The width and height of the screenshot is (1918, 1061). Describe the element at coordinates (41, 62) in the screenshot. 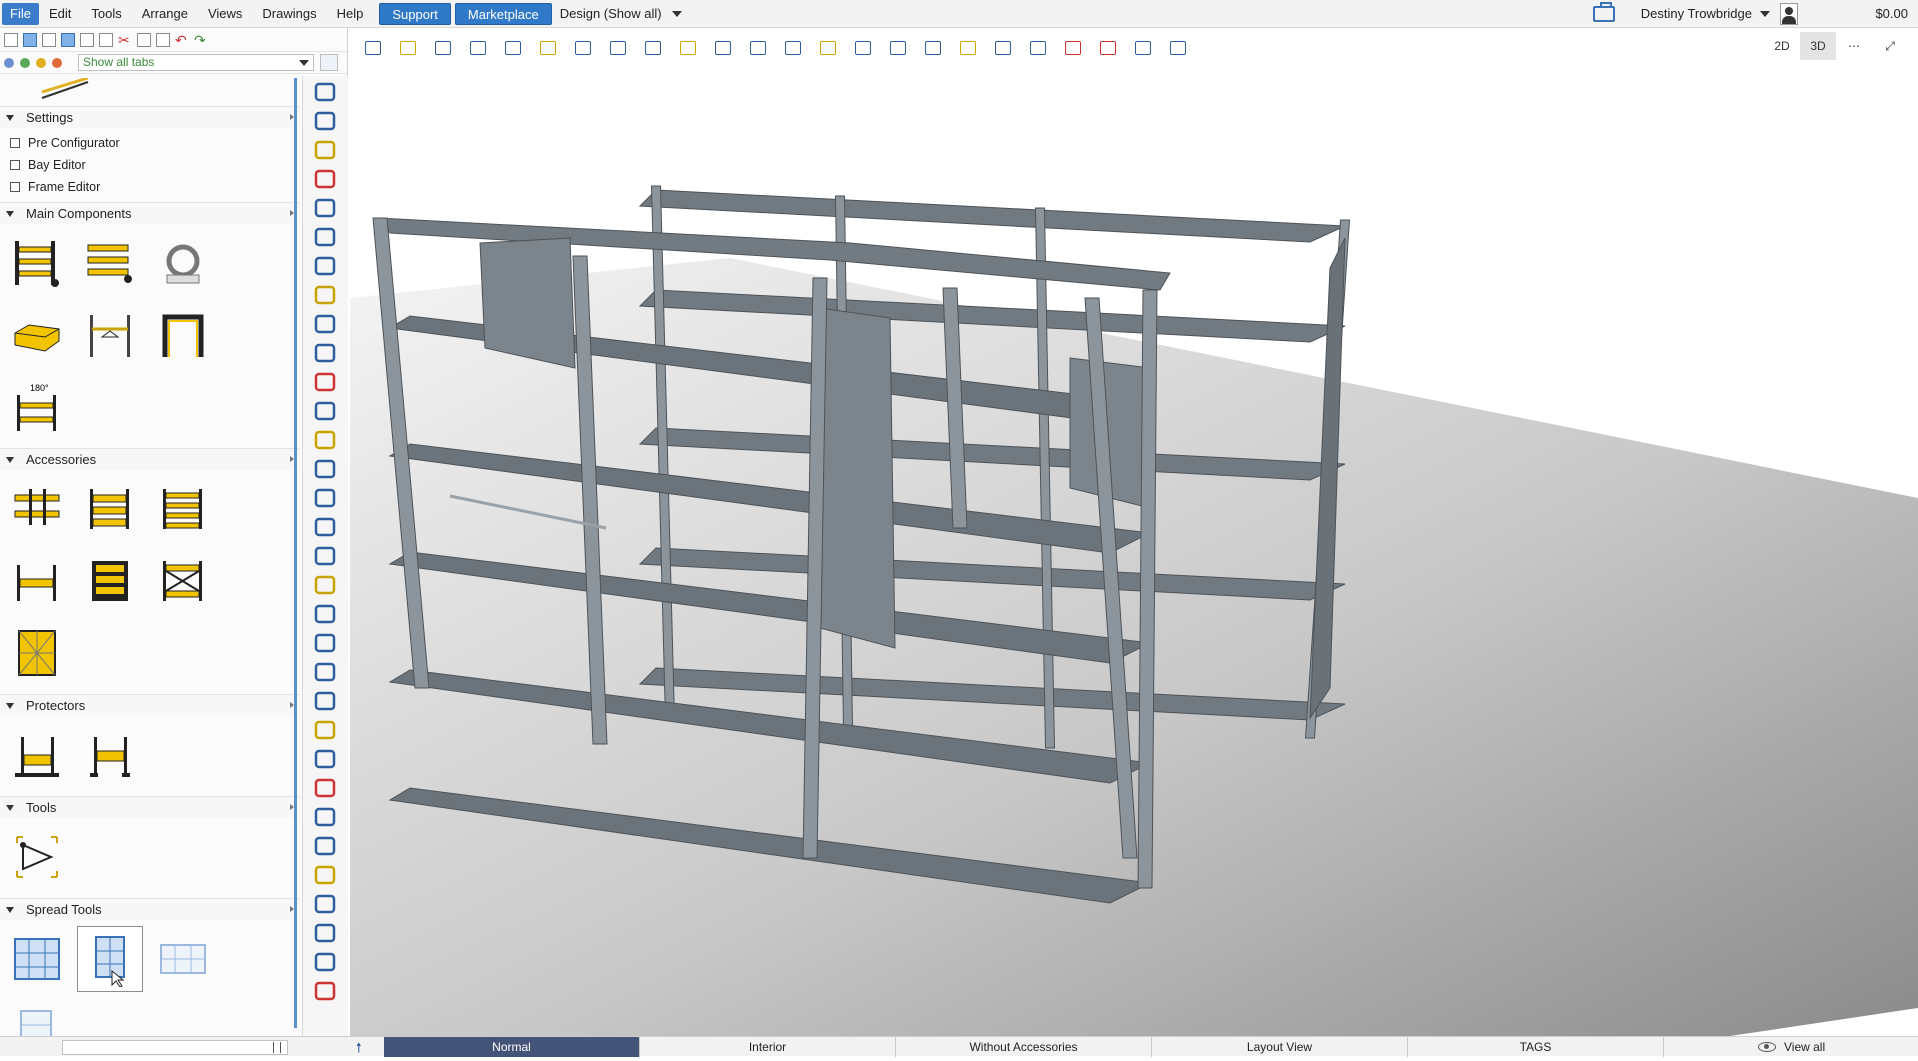

I see `filter-yellow-icon` at that location.